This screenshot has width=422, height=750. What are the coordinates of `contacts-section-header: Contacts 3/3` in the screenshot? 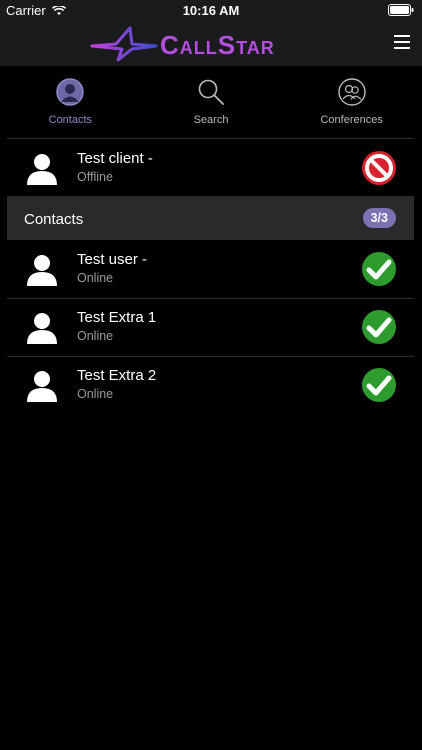 It's located at (210, 218).